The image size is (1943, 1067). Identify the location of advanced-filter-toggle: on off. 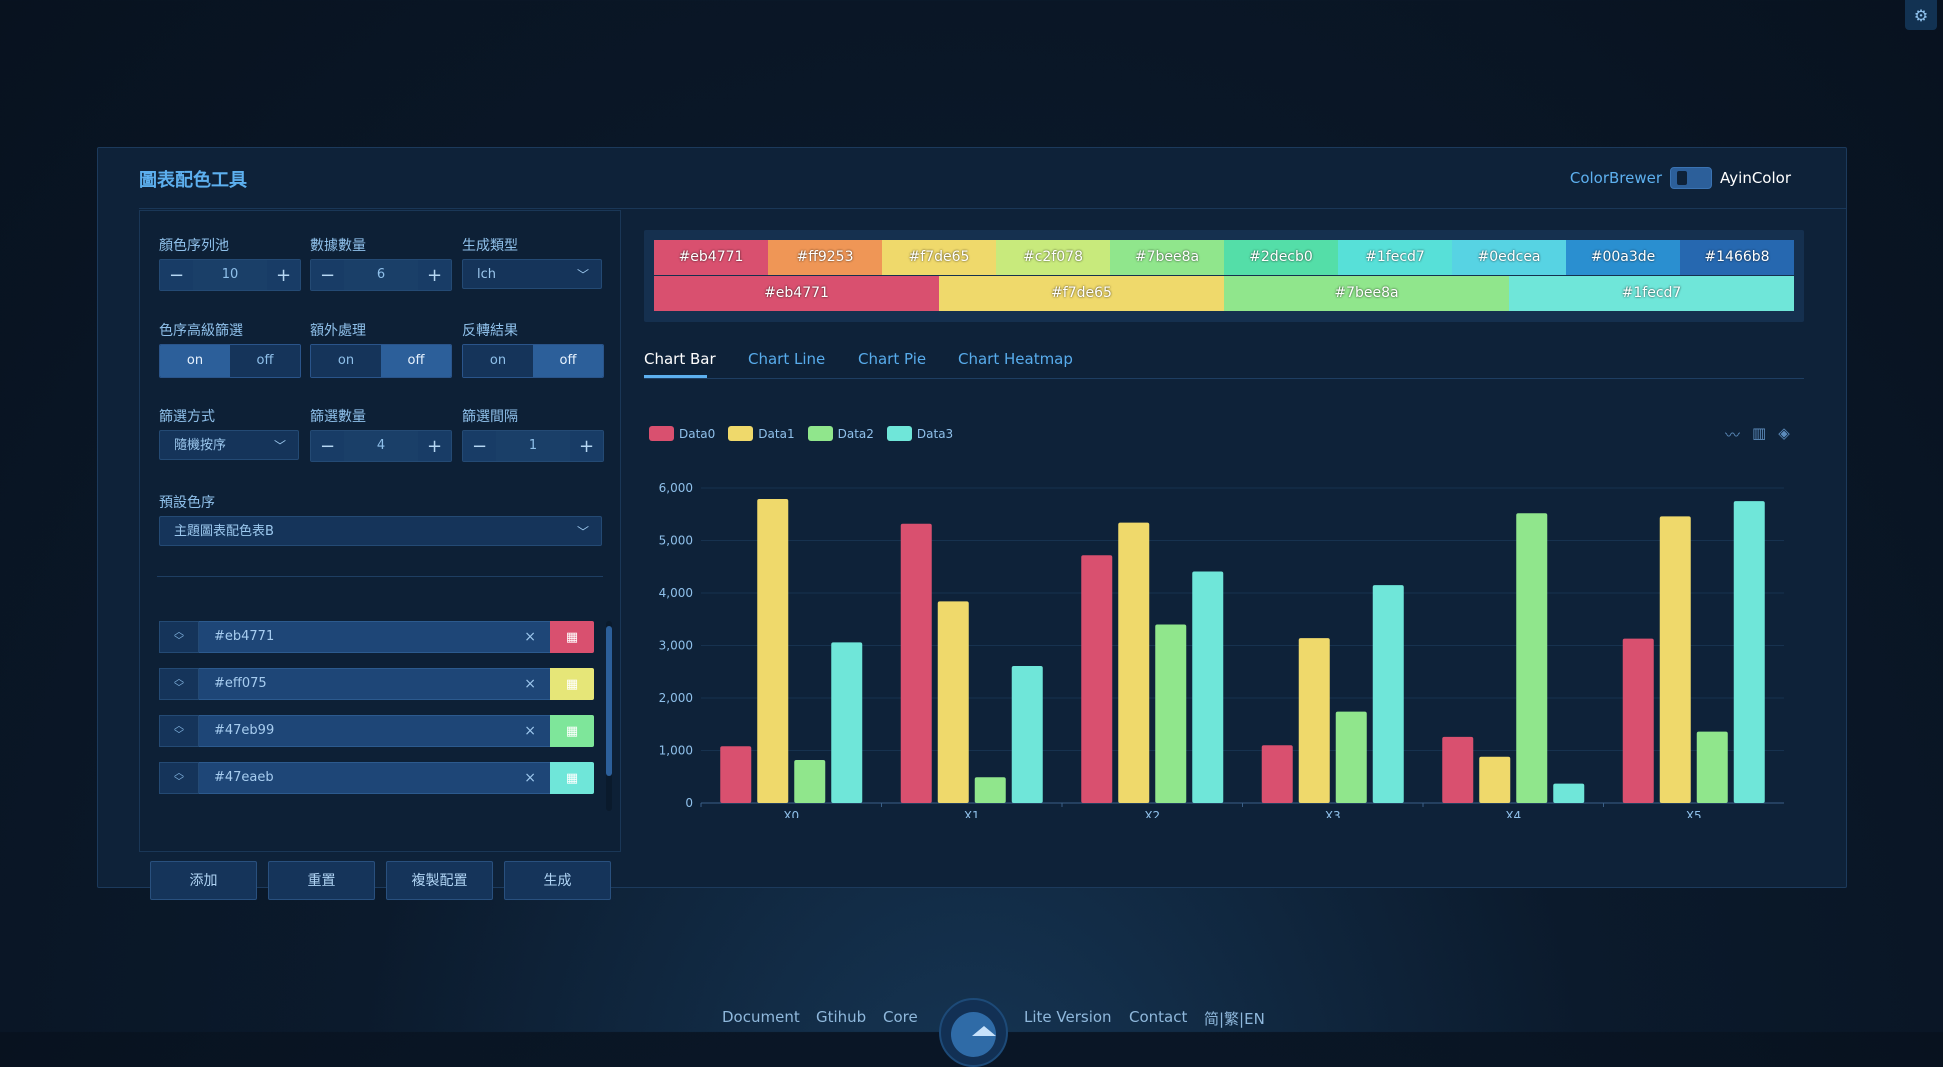
(230, 361).